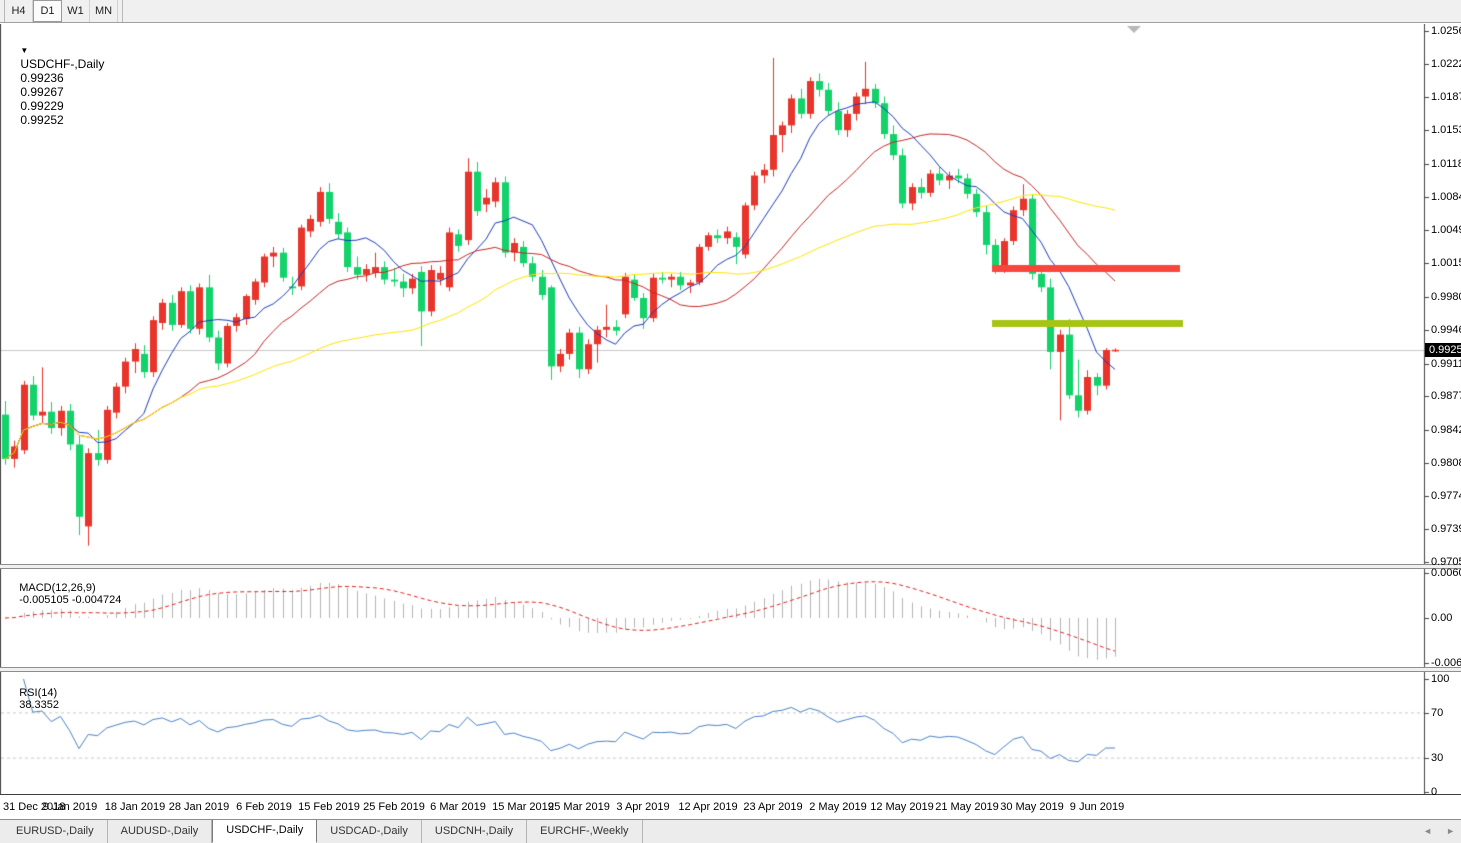  What do you see at coordinates (264, 807) in the screenshot?
I see `date-axis-label: 6 Feb 2019` at bounding box center [264, 807].